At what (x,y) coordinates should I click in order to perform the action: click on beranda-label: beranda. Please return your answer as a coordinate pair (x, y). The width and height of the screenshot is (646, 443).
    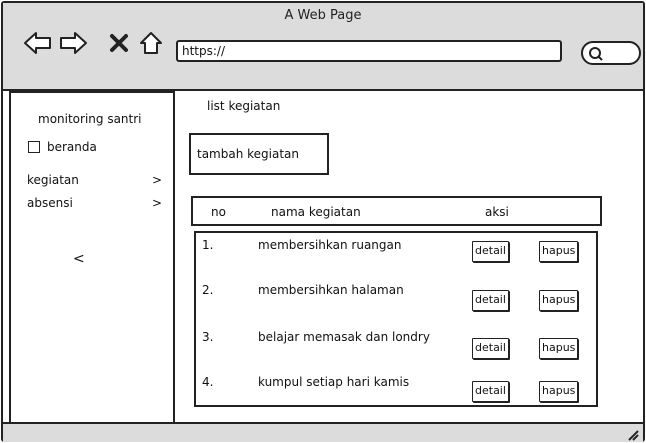
    Looking at the image, I should click on (72, 147).